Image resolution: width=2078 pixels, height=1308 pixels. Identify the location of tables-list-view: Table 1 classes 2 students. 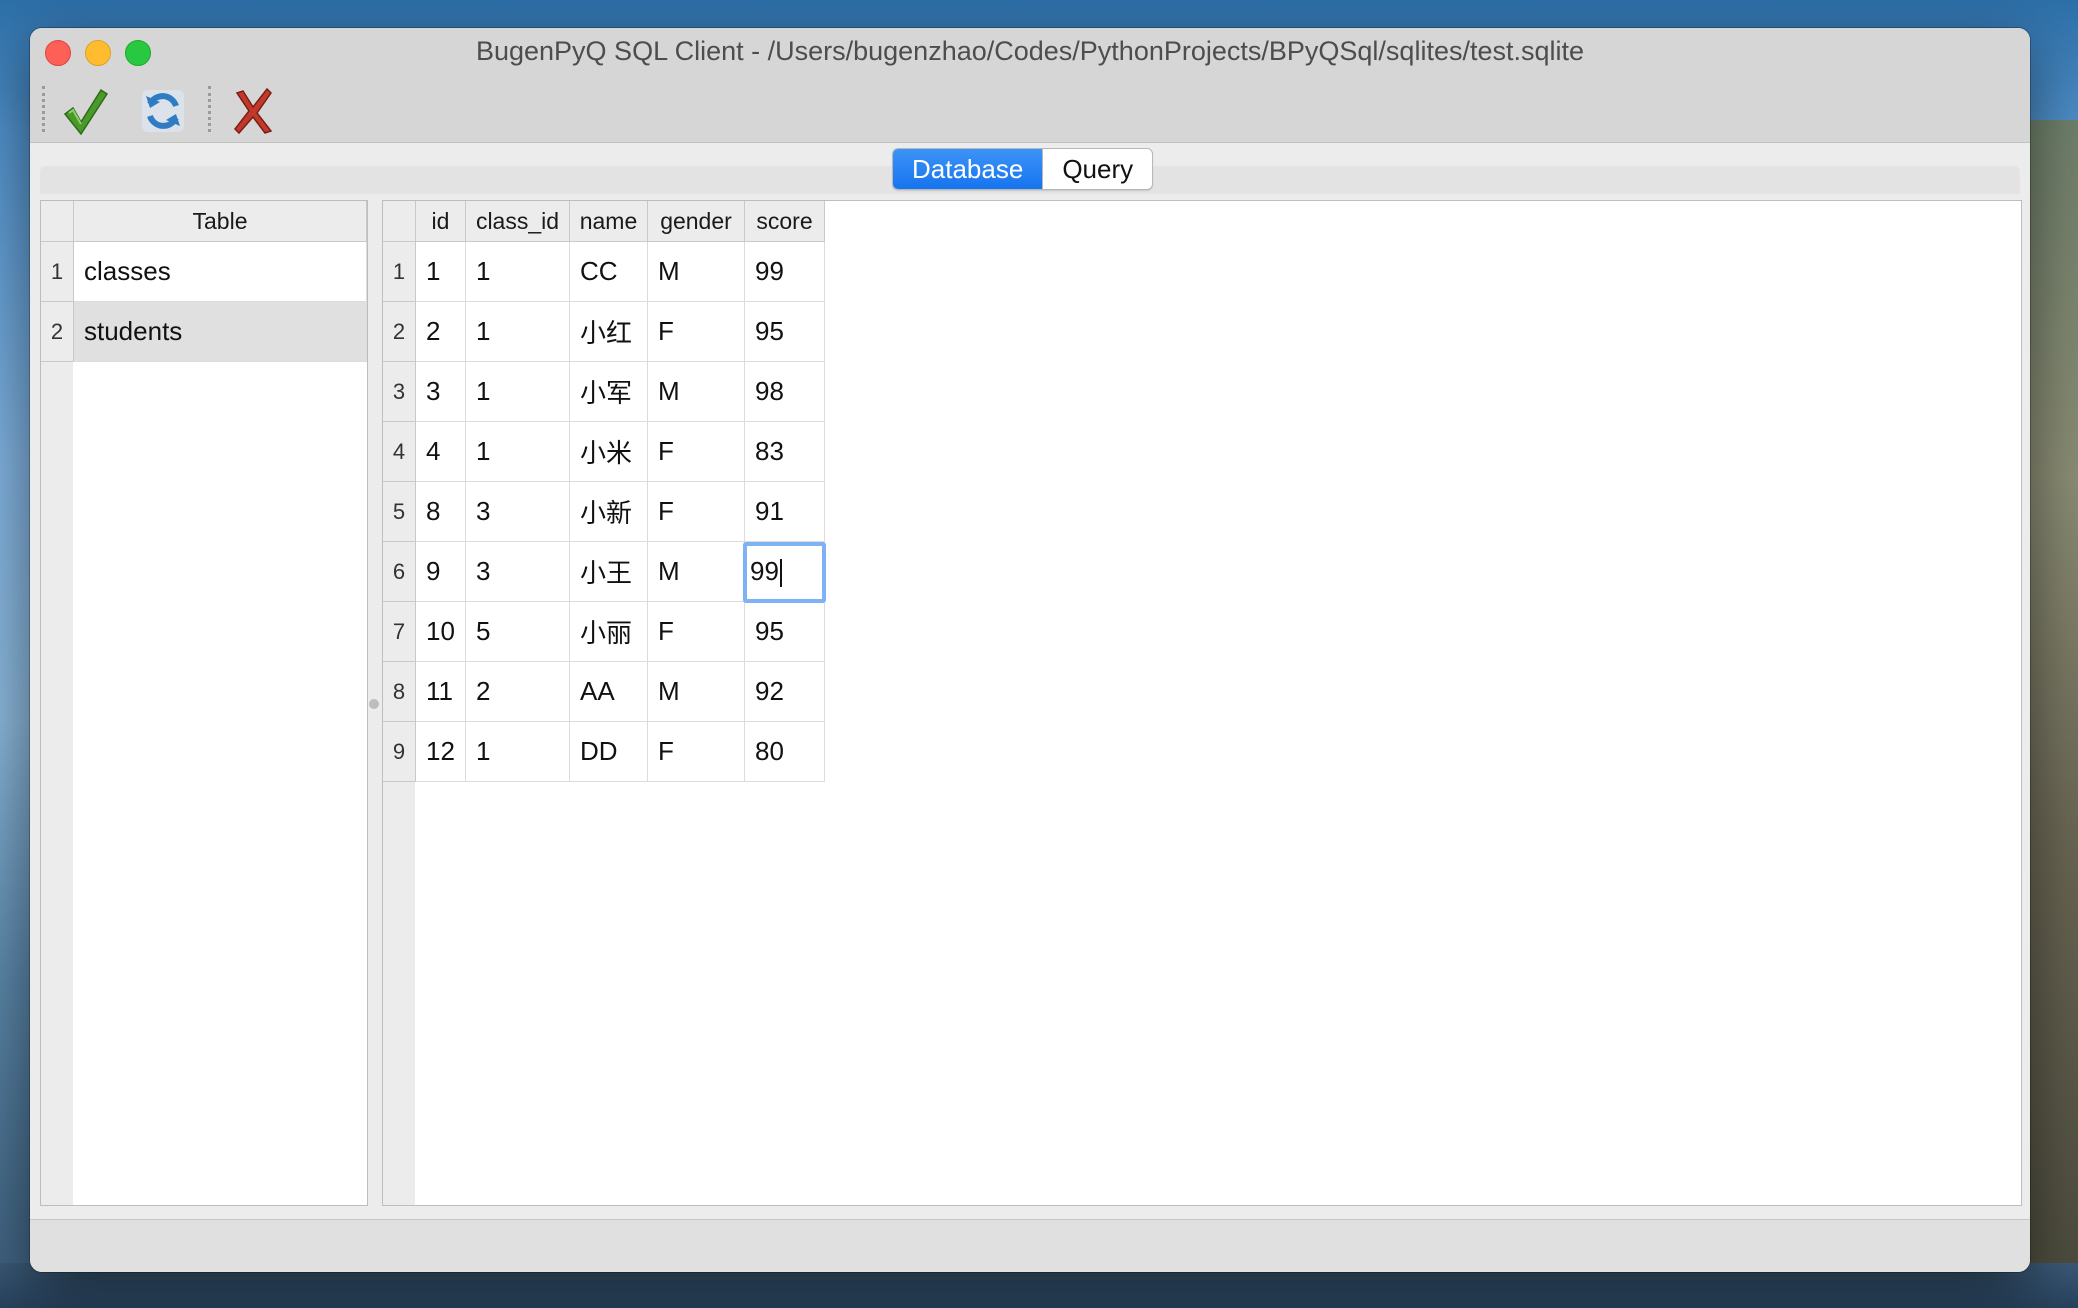
(204, 703).